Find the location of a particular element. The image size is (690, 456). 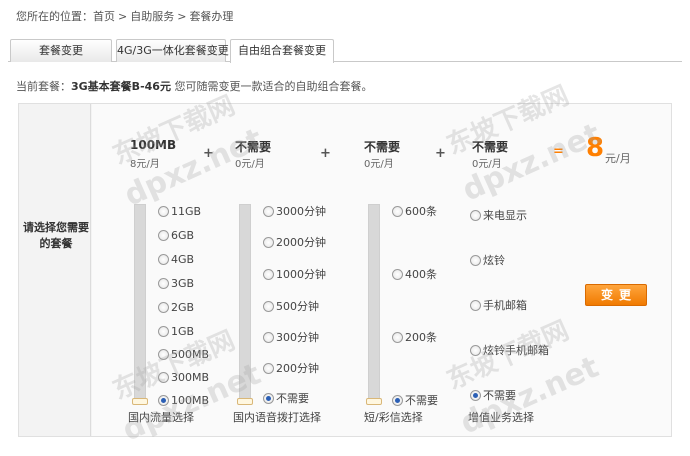

data-option: 1GB is located at coordinates (176, 332).